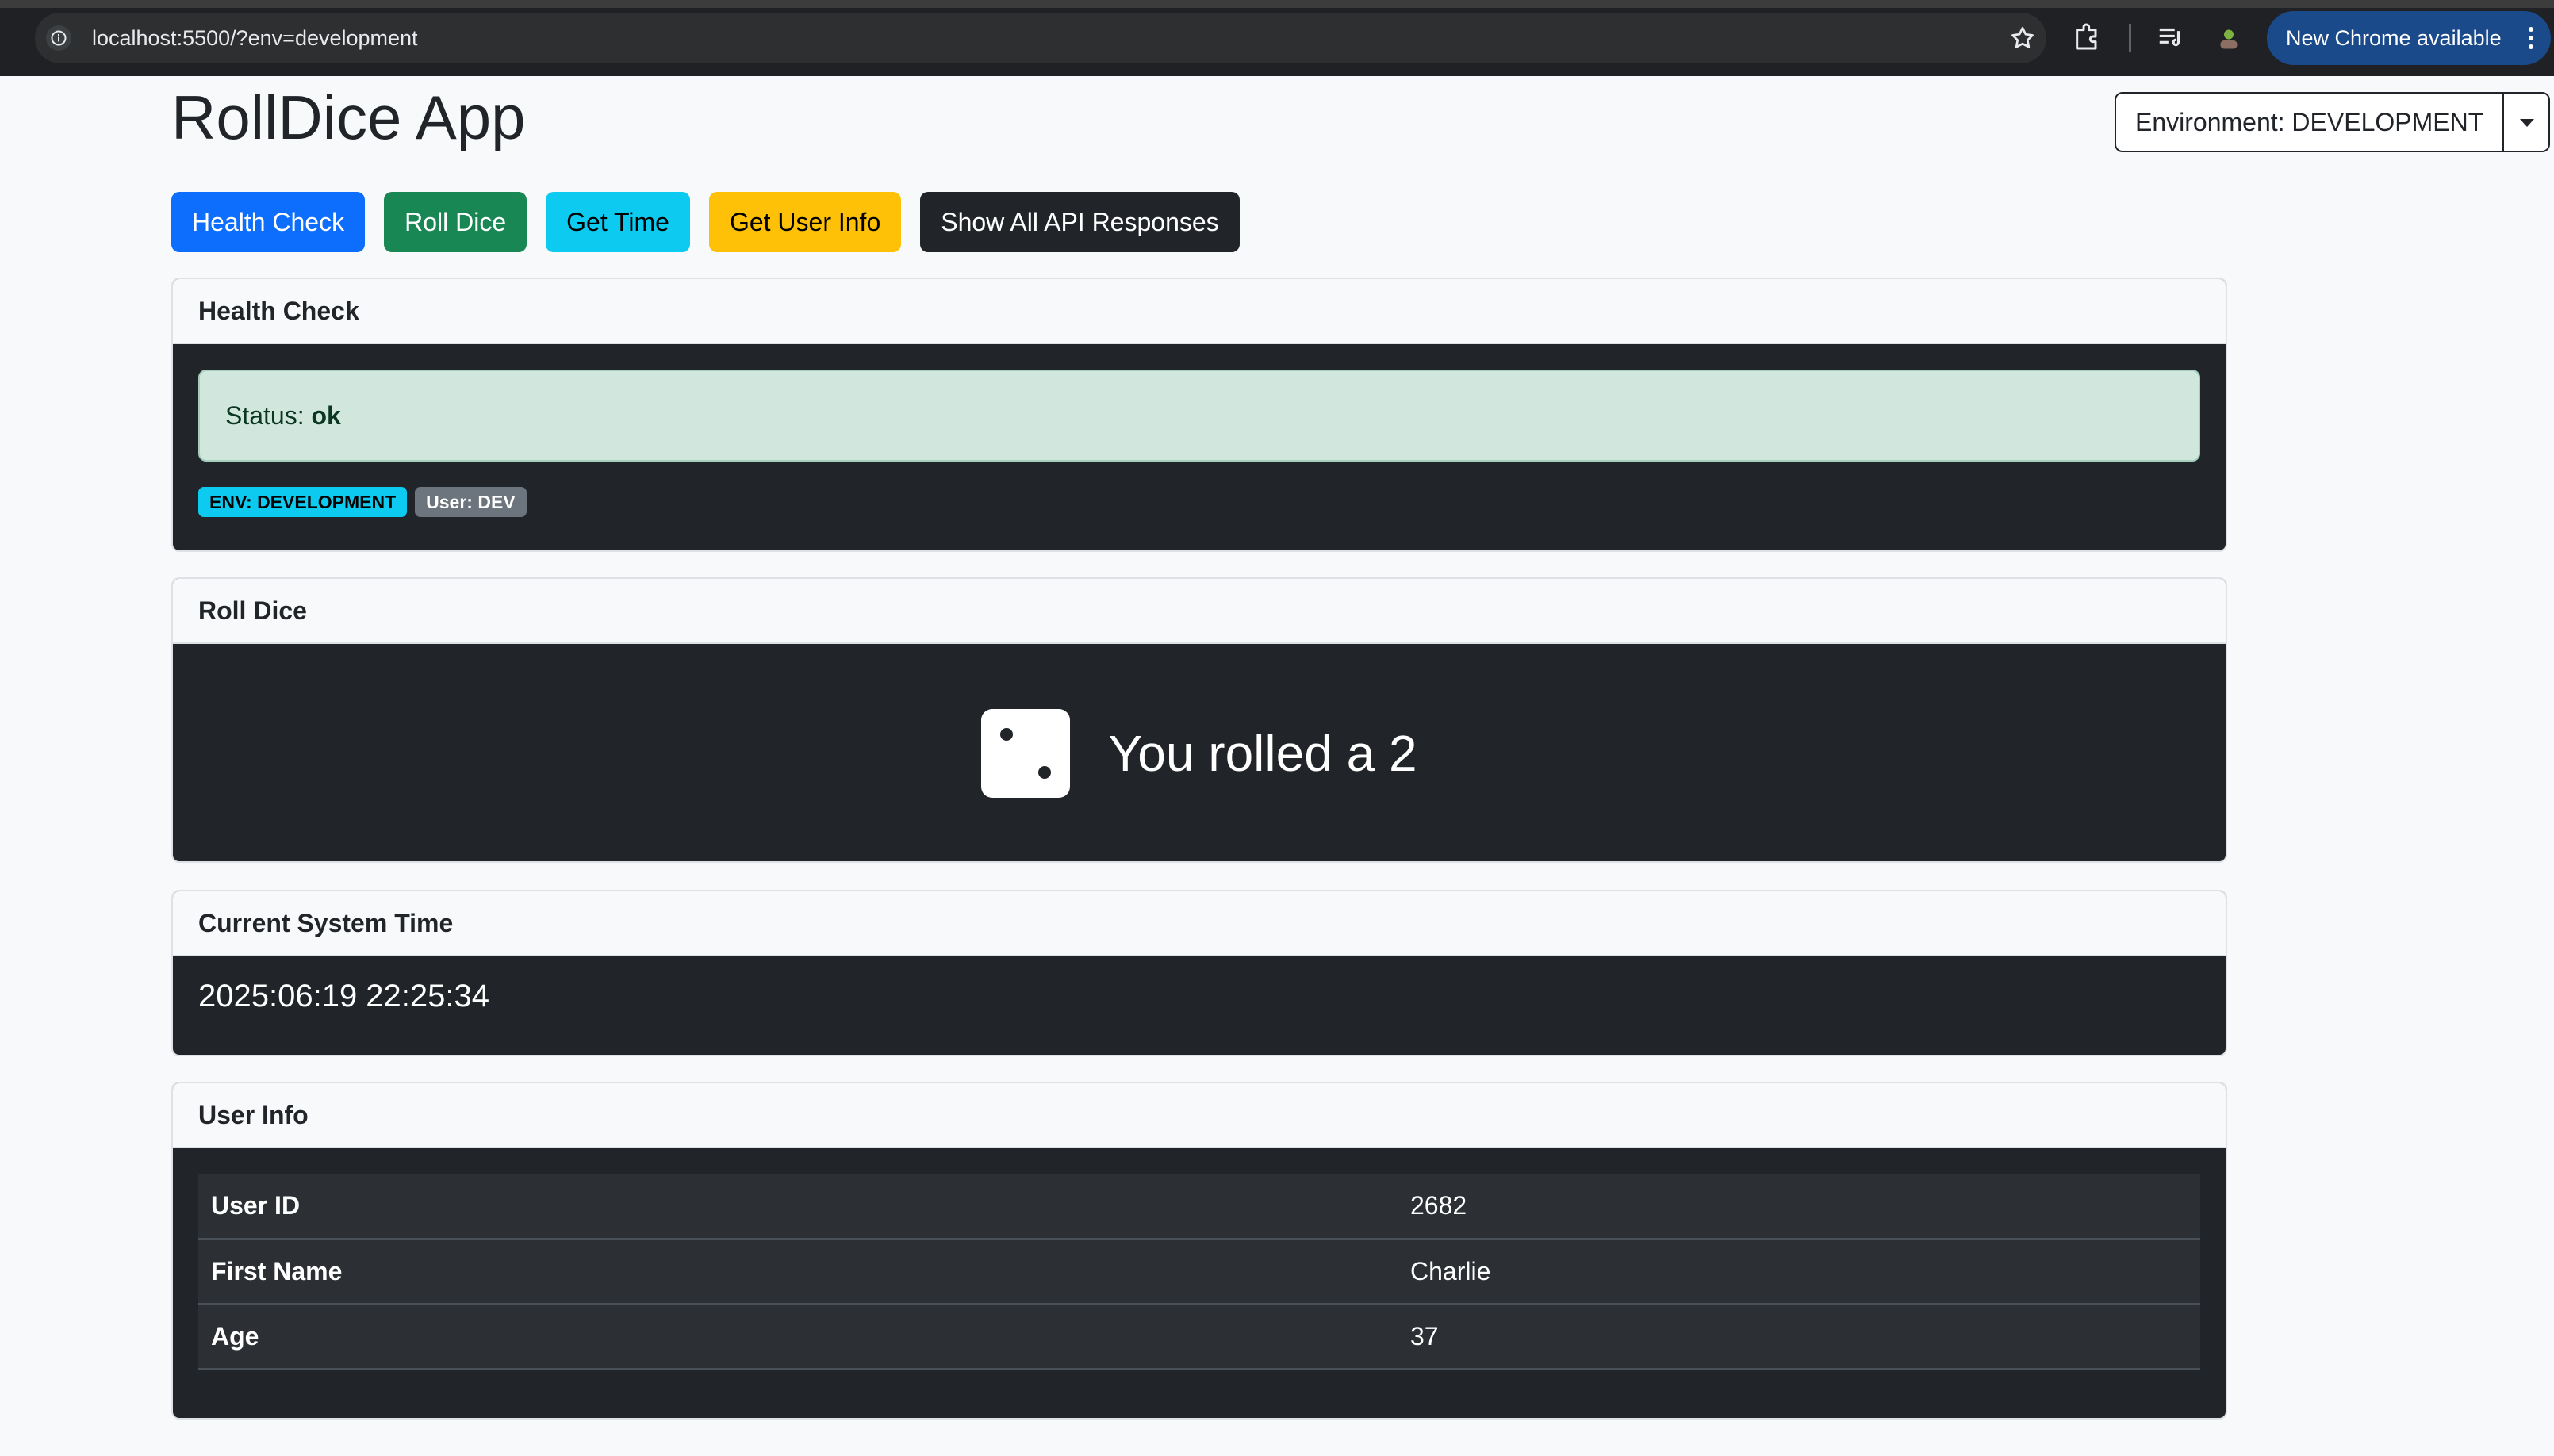  I want to click on status-alert: Status: ok, so click(1199, 416).